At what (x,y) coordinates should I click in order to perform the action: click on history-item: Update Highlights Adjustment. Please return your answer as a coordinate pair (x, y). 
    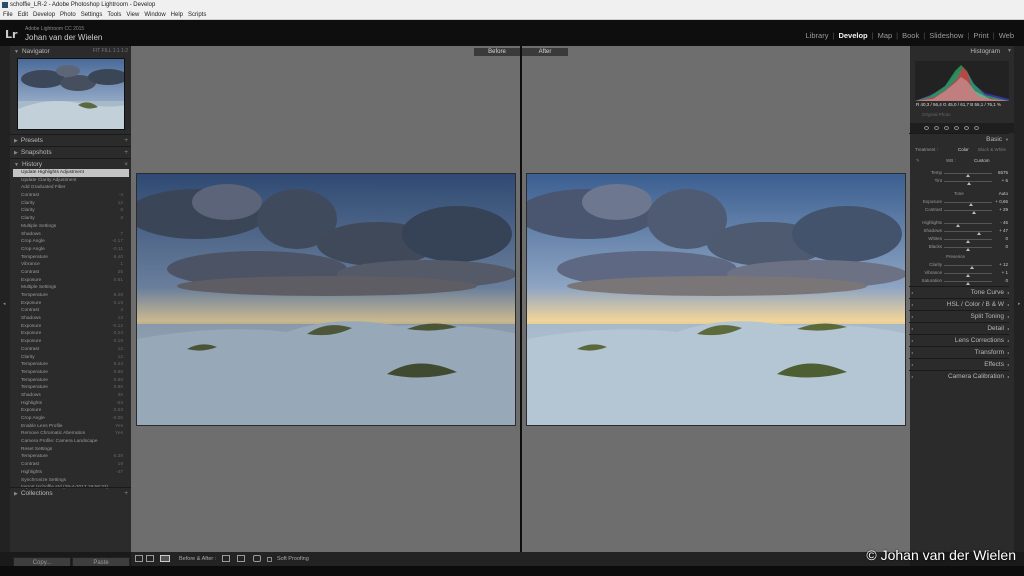
    Looking at the image, I should click on (71, 173).